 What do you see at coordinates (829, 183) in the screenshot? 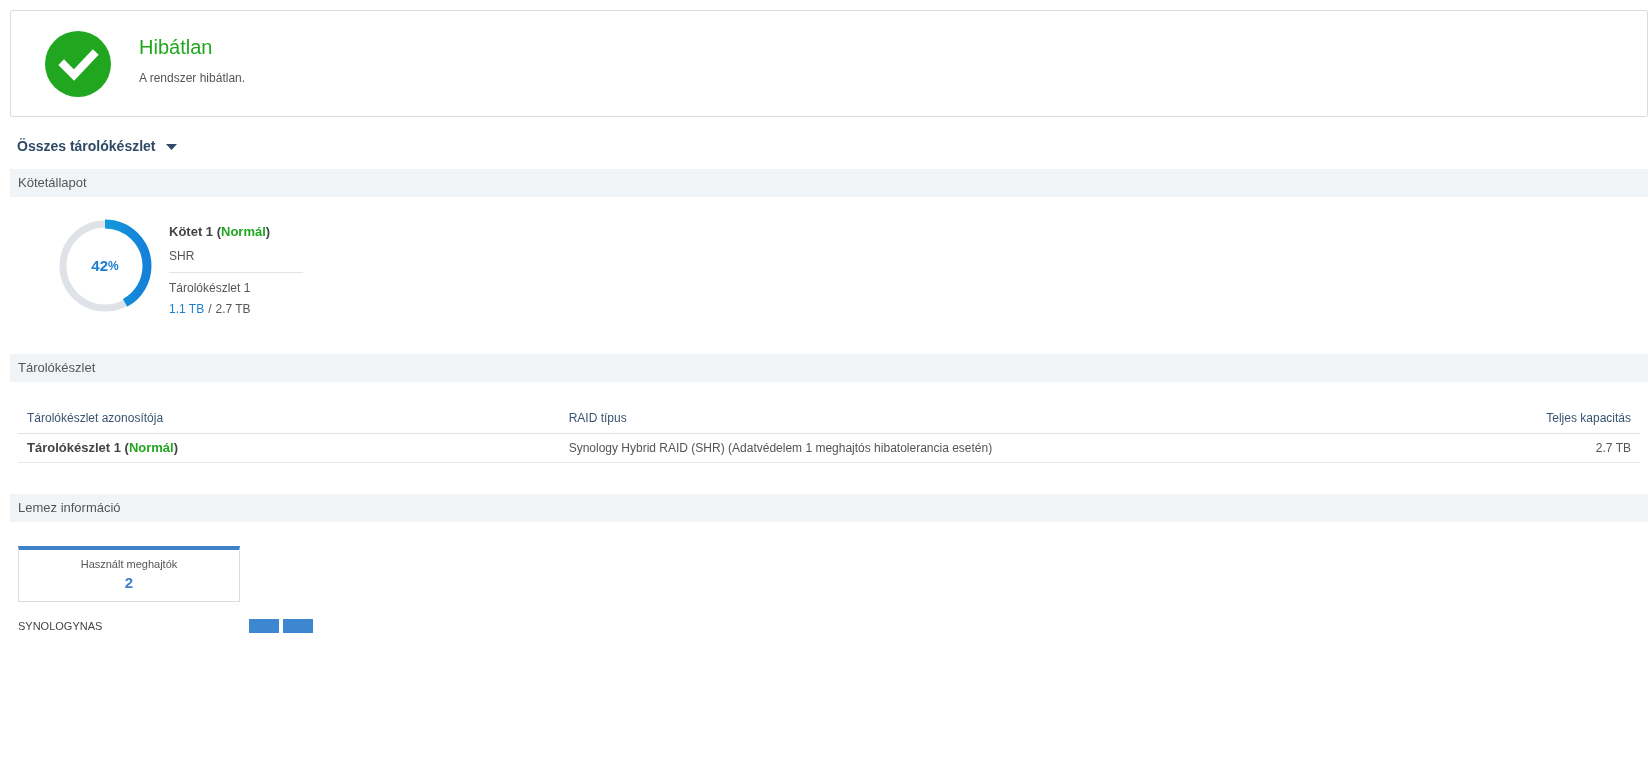
I see `section-header: Kötetállapot` at bounding box center [829, 183].